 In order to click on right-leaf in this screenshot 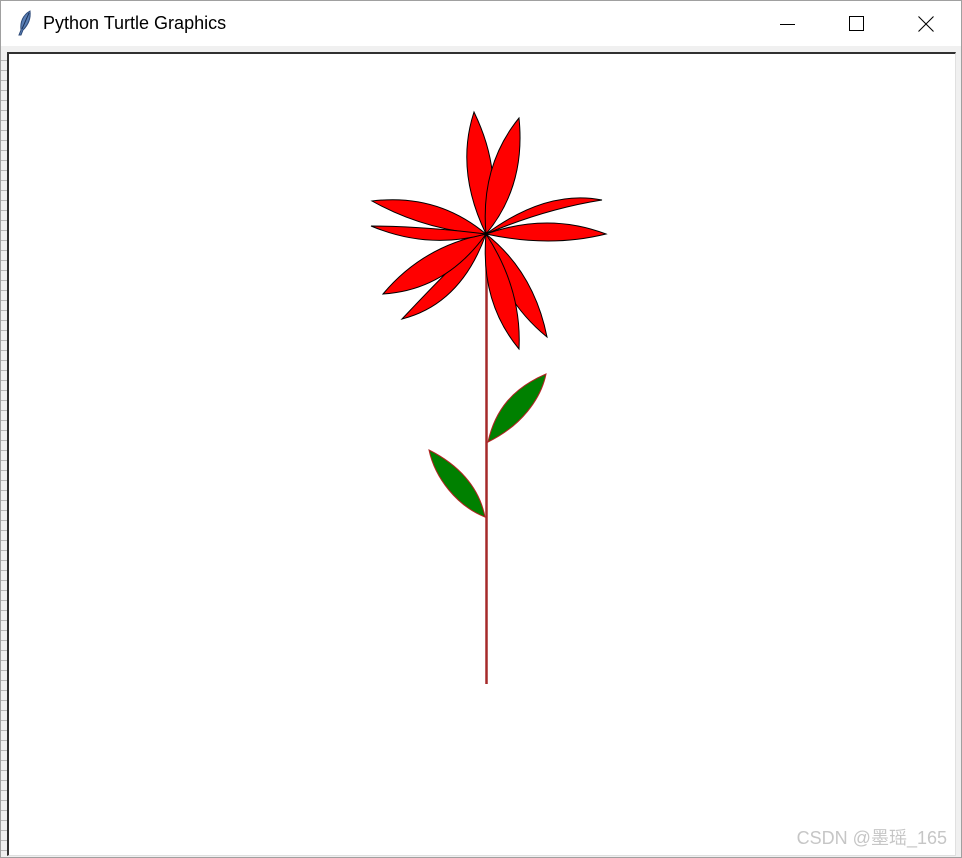, I will do `click(517, 408)`.